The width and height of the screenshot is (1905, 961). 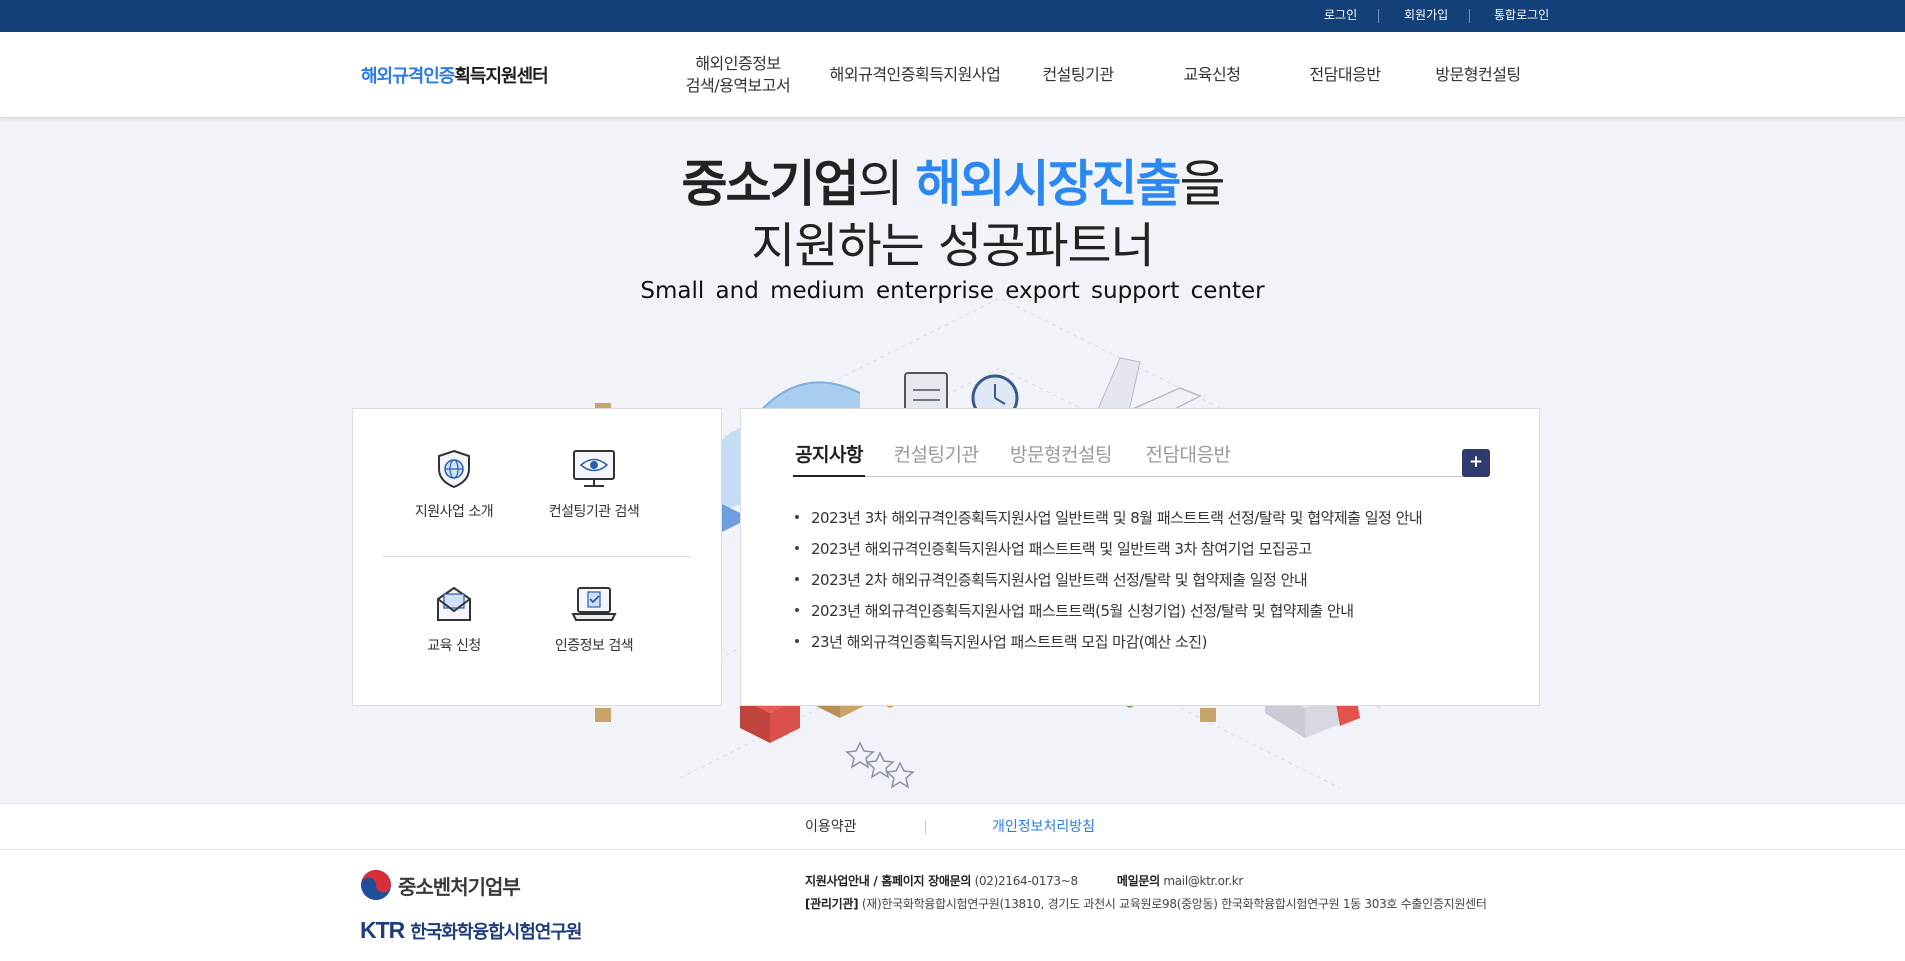 What do you see at coordinates (1078, 75) in the screenshot?
I see `nav-consulting-agency: 컨설팅기관` at bounding box center [1078, 75].